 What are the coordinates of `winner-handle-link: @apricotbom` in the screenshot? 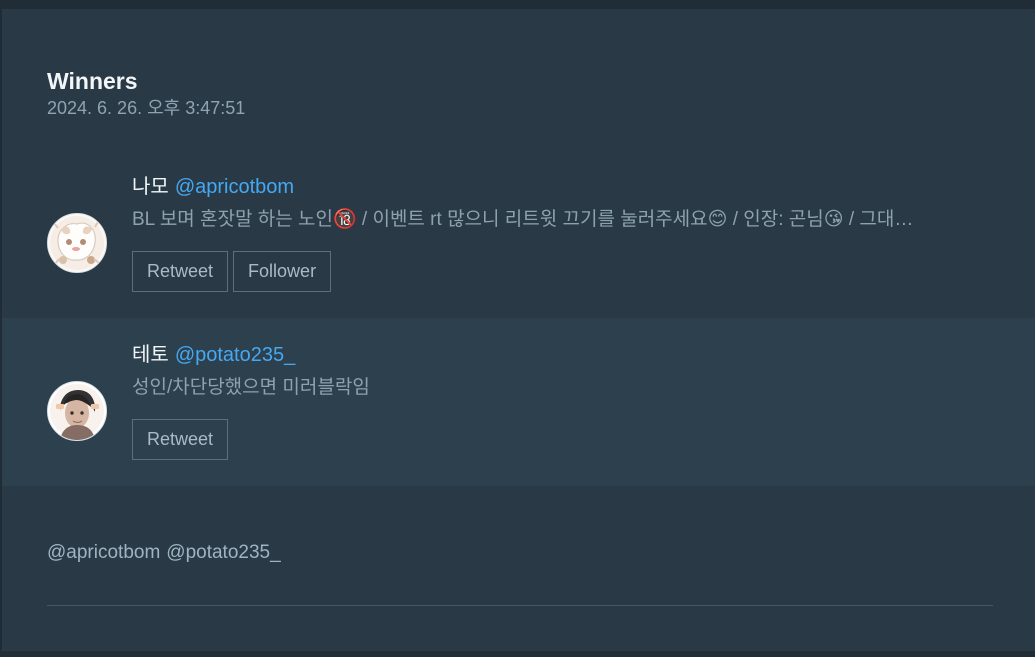 It's located at (234, 187).